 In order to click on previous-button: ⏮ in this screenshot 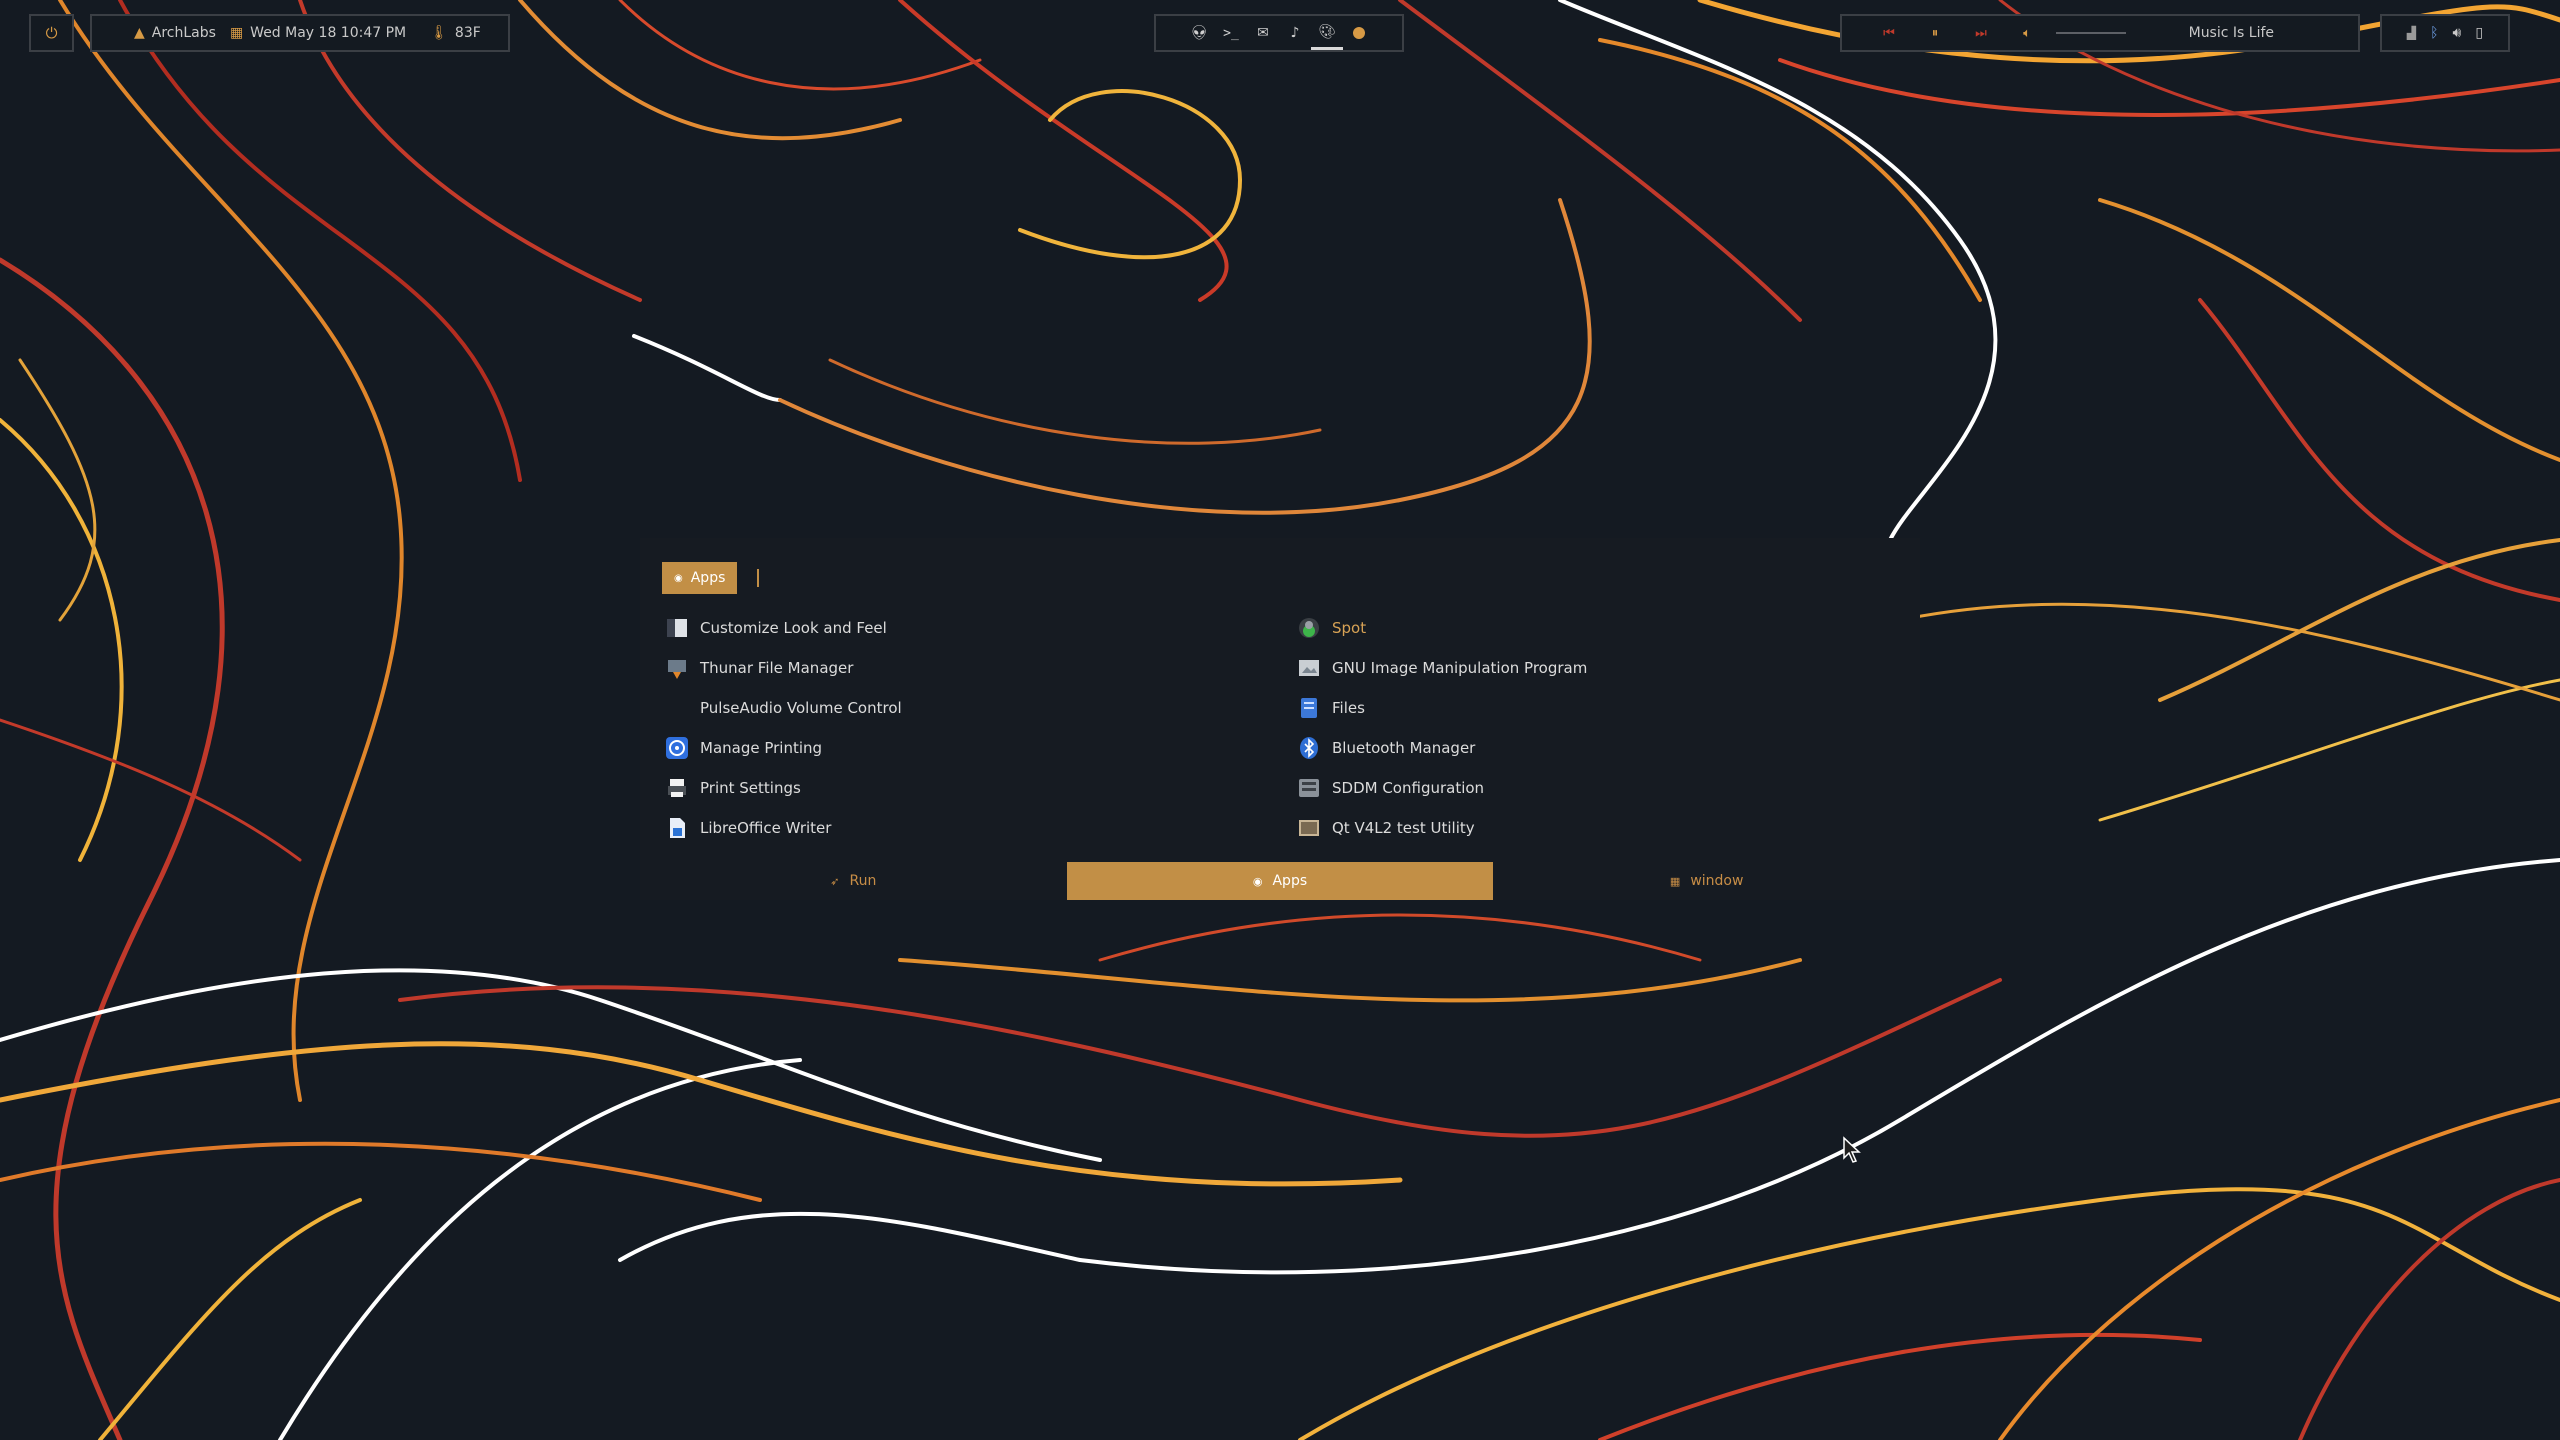, I will do `click(1889, 33)`.